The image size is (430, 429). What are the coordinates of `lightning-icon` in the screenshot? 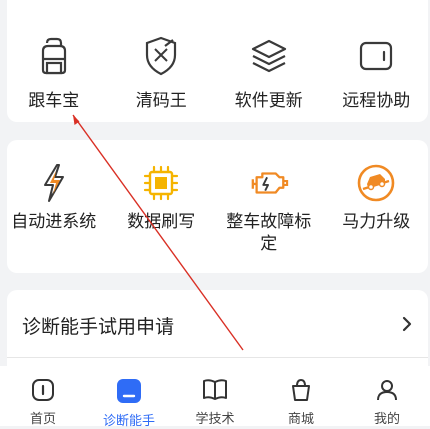 It's located at (54, 183).